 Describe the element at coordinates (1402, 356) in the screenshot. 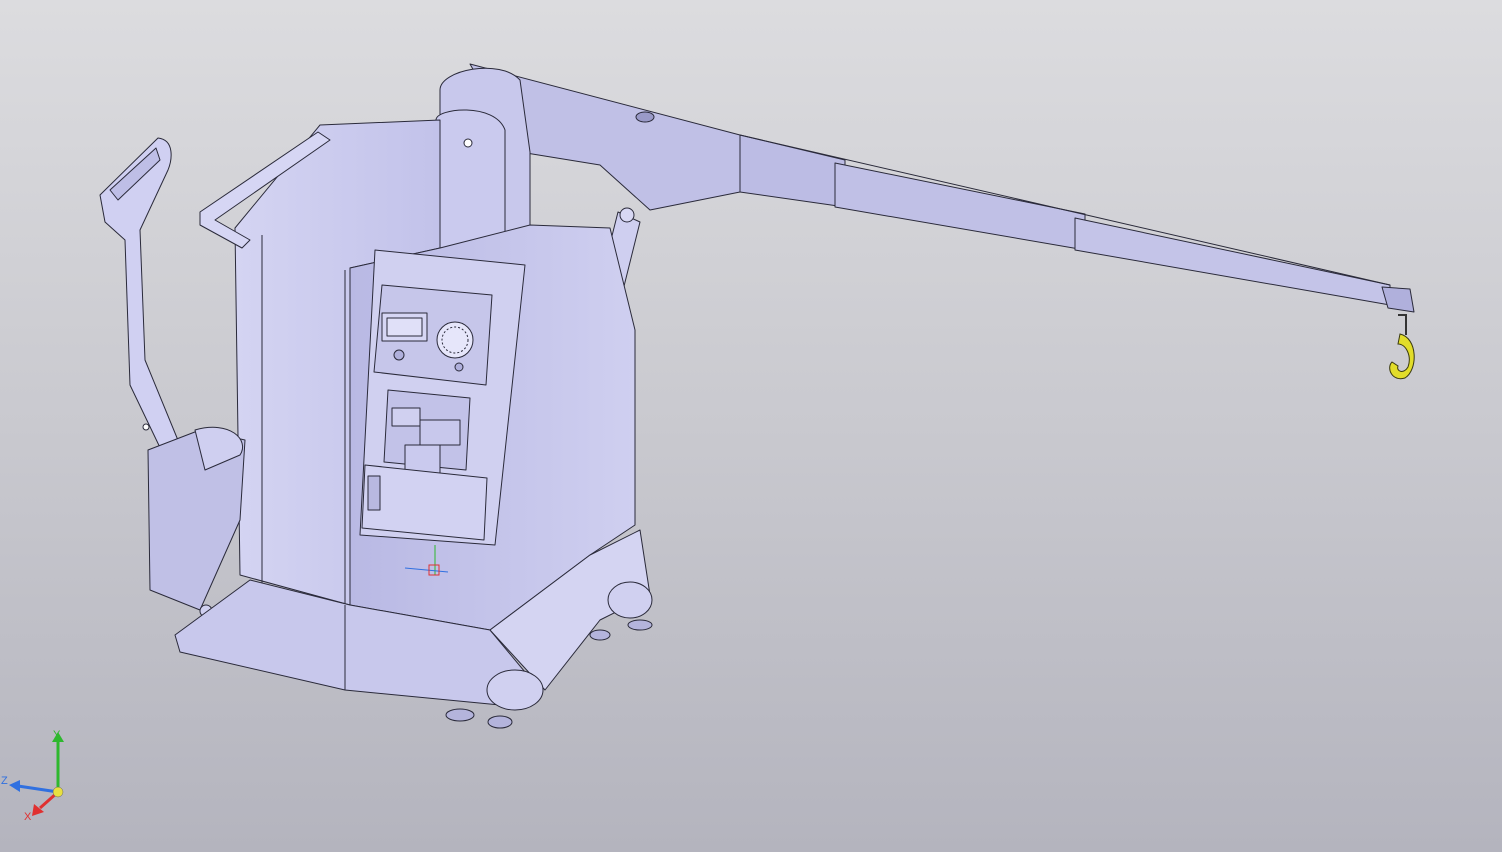

I see `hook-icon` at that location.